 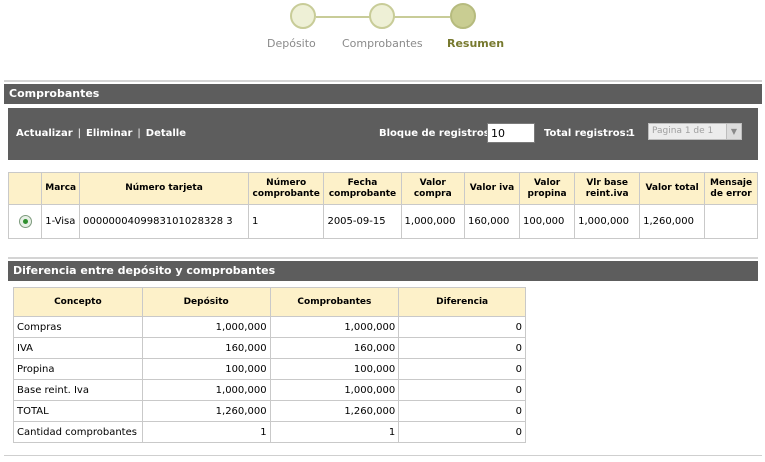 I want to click on table-row: TOTAL 1,260,000 1,260,000 0, so click(x=269, y=411).